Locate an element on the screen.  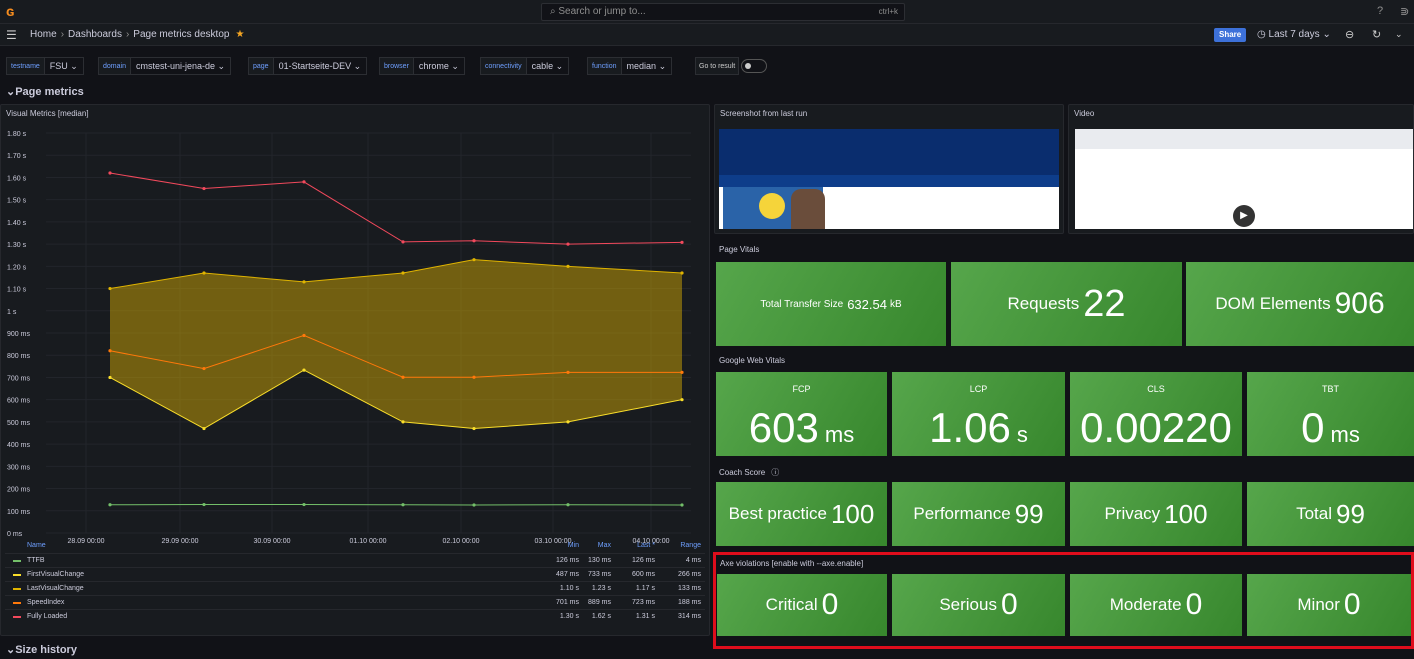
stat-value: 22 is located at coordinates (1104, 303).